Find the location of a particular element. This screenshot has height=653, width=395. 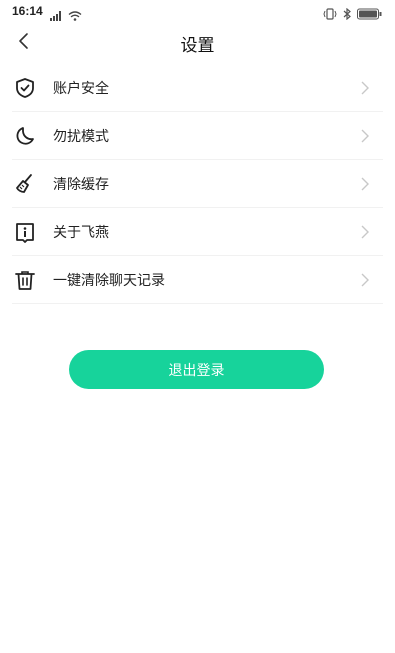

menu-item-label: 清除缓存 is located at coordinates (81, 185).